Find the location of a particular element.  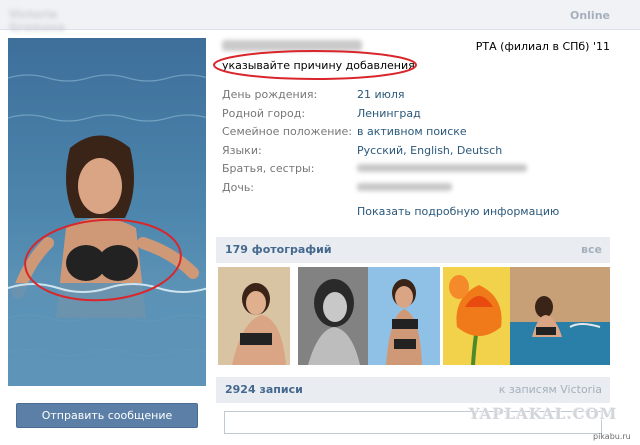

show-more-info-link: Показать подробную информацию is located at coordinates (458, 211).